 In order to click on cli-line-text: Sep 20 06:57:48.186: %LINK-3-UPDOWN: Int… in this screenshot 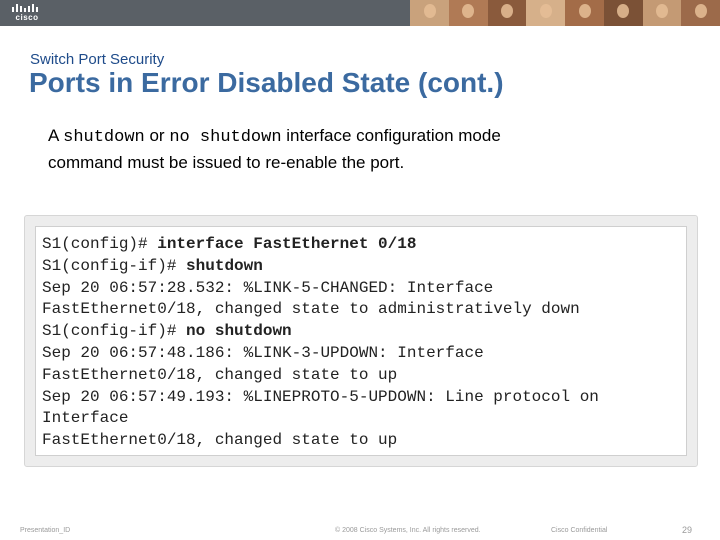, I will do `click(263, 352)`.